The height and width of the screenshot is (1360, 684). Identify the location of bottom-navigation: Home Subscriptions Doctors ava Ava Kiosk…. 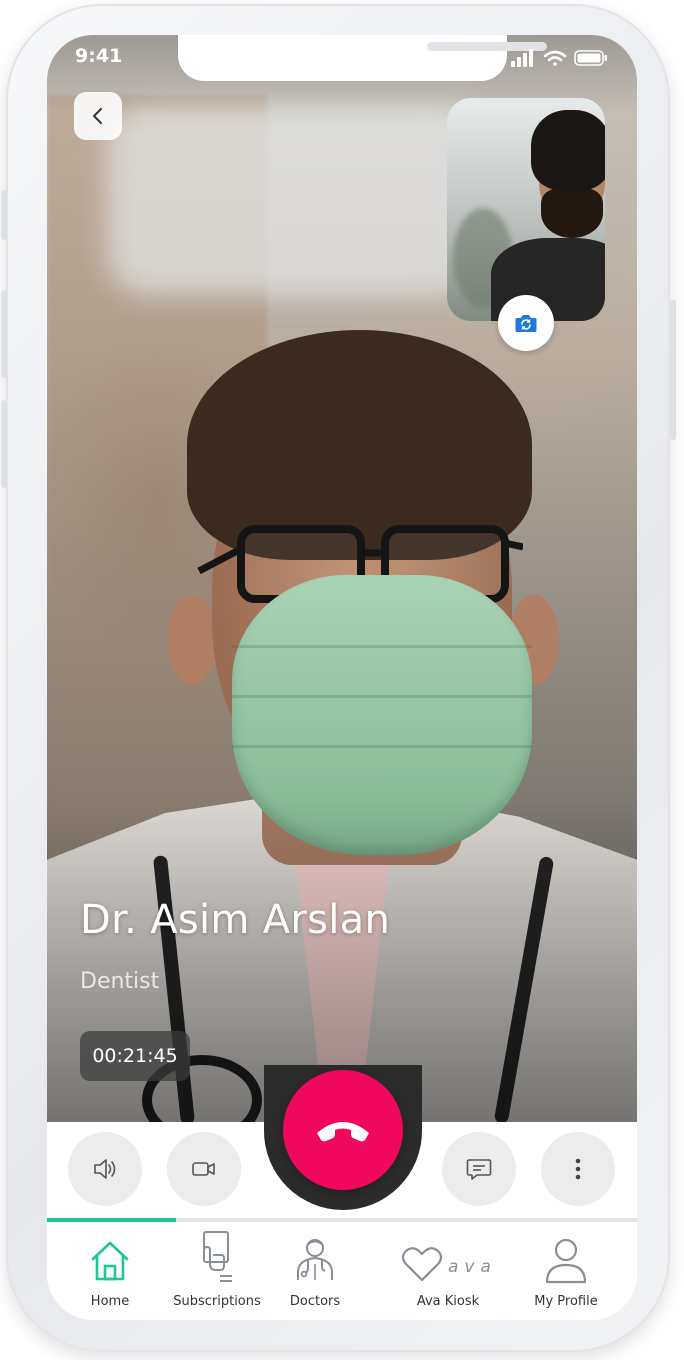
(342, 1271).